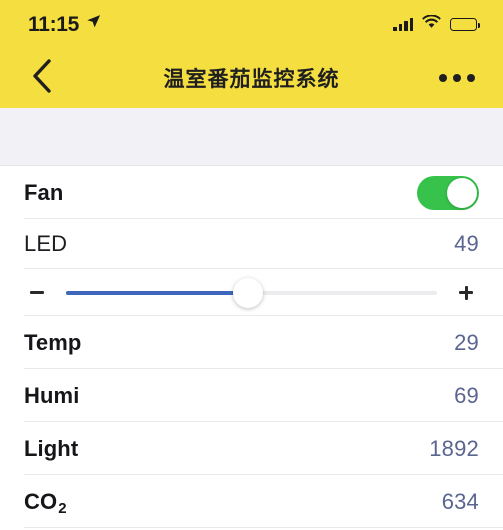  What do you see at coordinates (454, 448) in the screenshot?
I see `light-value: 1892` at bounding box center [454, 448].